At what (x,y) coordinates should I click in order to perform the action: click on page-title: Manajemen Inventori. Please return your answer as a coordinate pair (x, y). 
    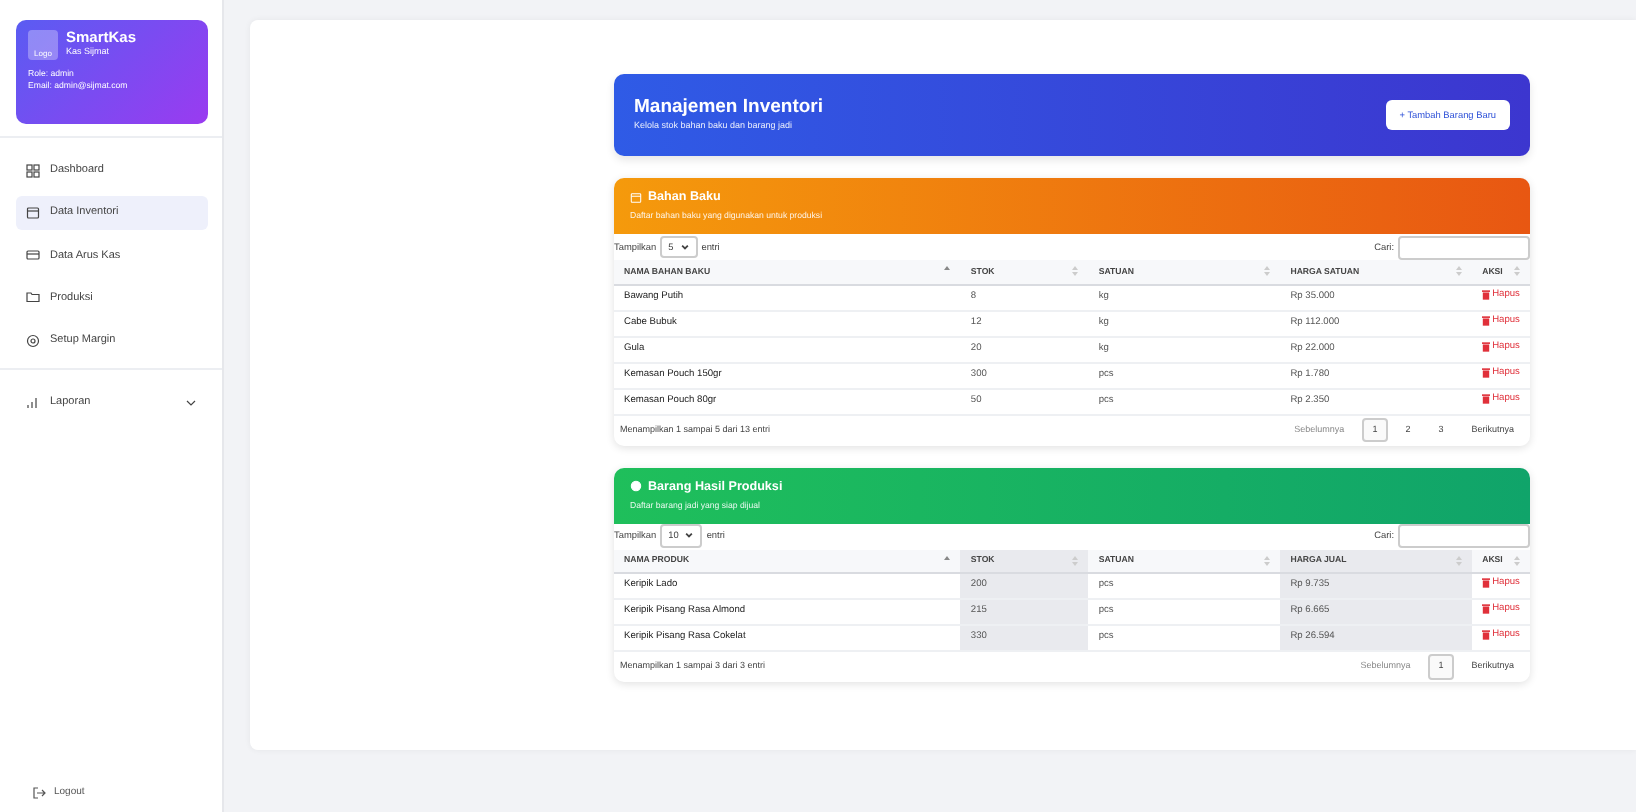
    Looking at the image, I should click on (728, 108).